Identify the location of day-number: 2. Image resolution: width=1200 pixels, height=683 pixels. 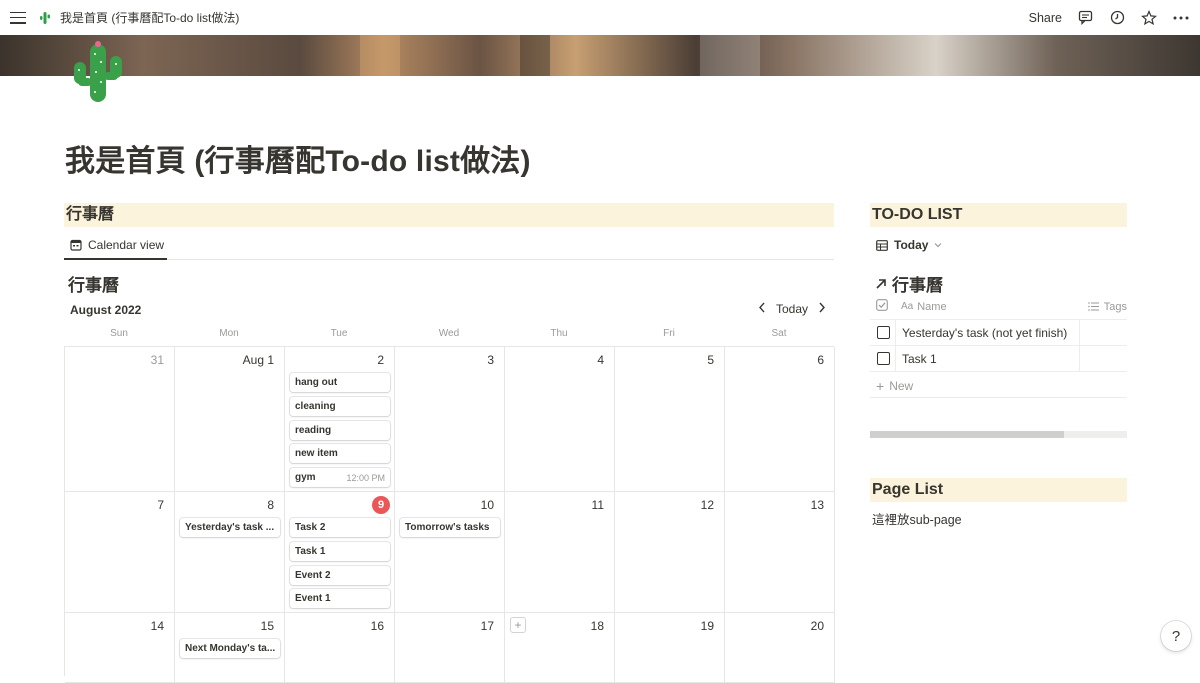
(380, 360).